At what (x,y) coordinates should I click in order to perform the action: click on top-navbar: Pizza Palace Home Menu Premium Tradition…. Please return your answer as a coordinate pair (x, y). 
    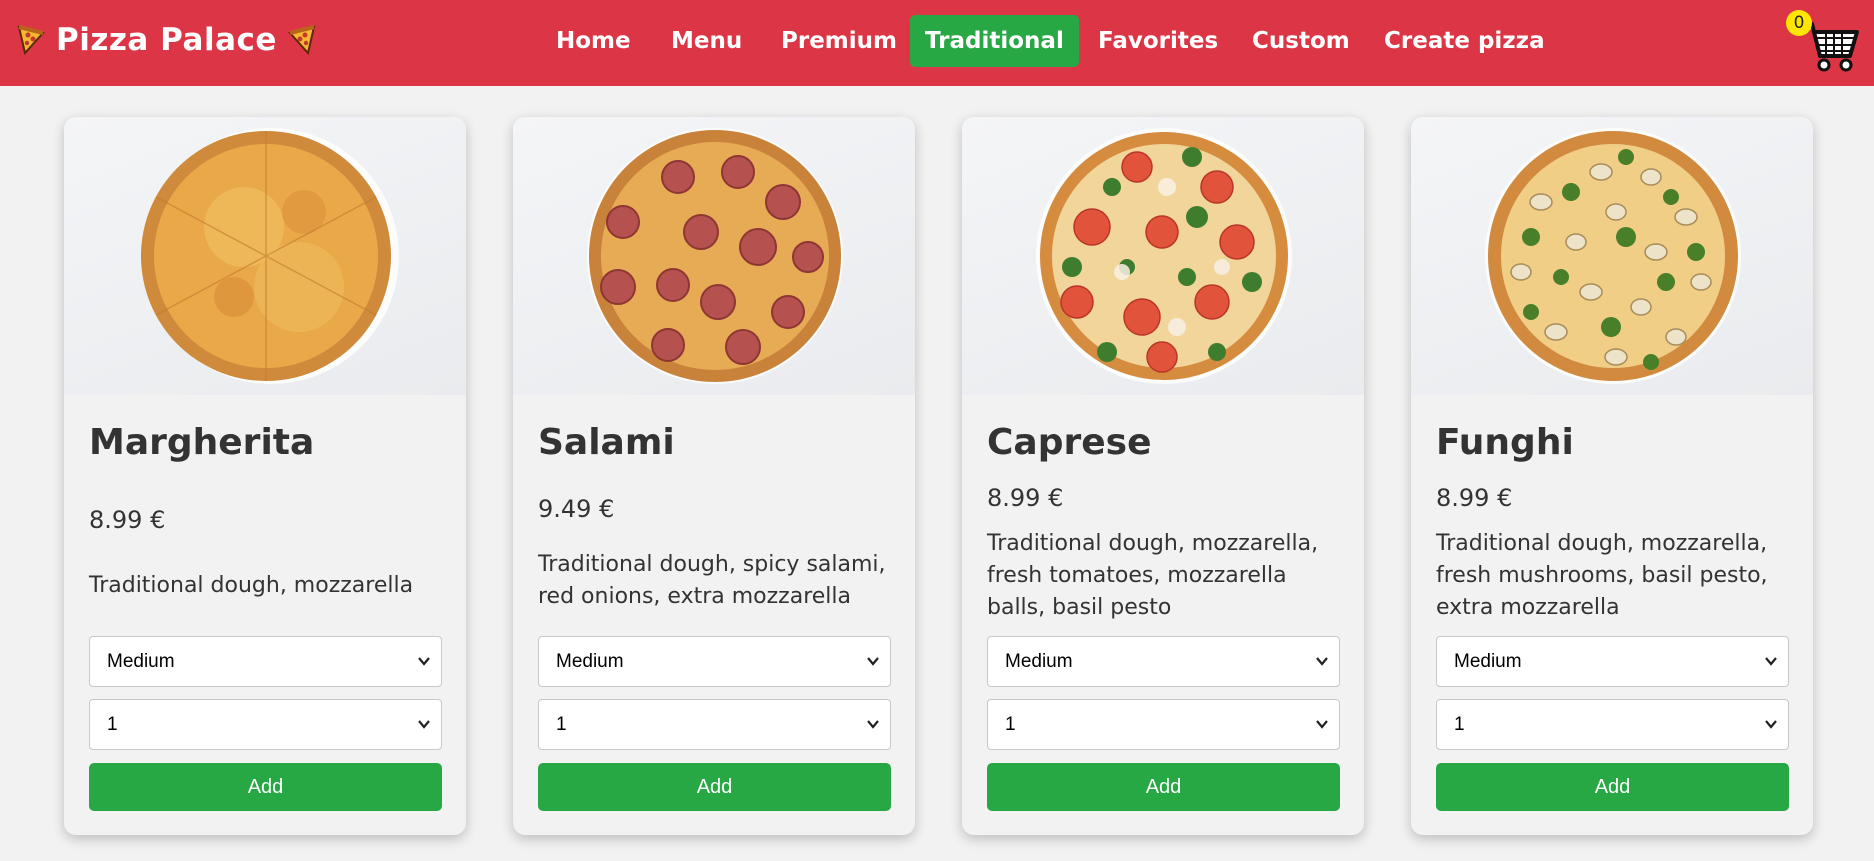
    Looking at the image, I should click on (937, 43).